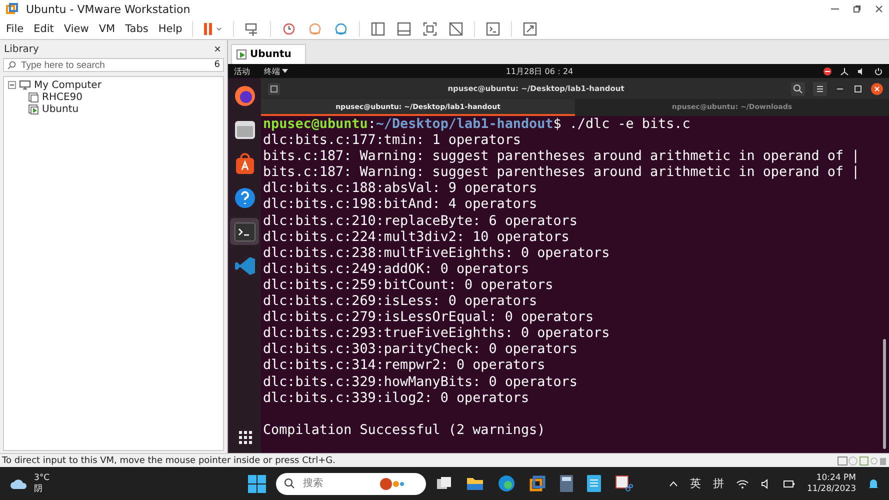 This screenshot has height=500, width=889. I want to click on code-editor-icon, so click(245, 265).